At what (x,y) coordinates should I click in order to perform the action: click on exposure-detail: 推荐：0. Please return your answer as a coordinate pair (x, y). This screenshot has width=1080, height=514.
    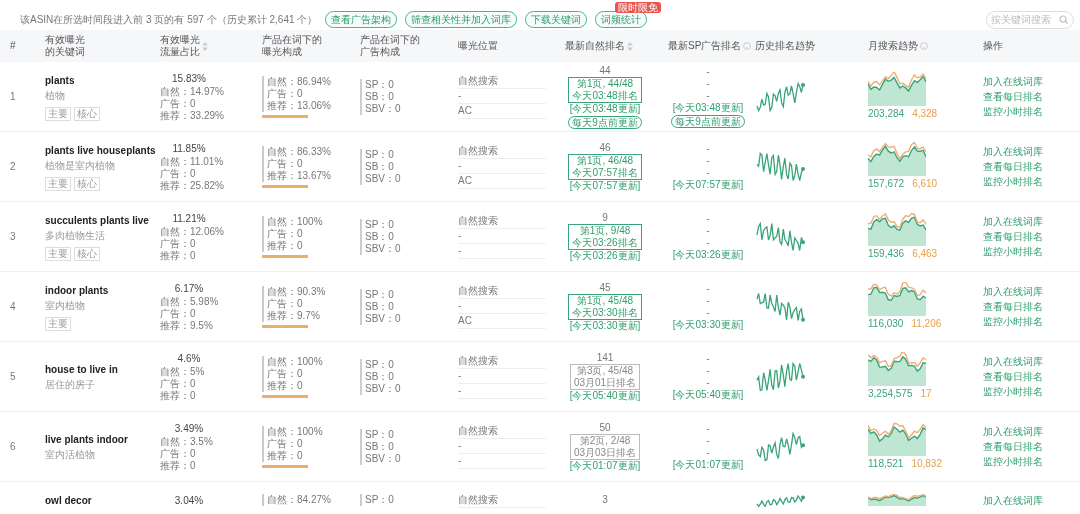
    Looking at the image, I should click on (282, 455).